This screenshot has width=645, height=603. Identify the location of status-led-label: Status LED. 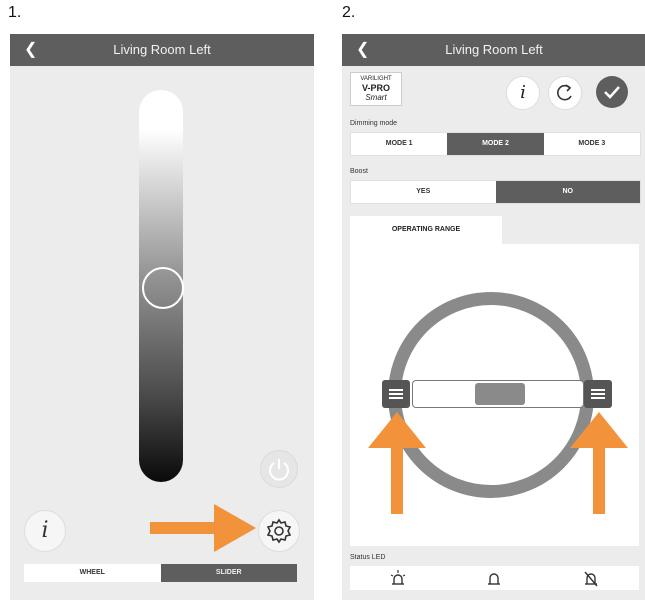
(368, 557).